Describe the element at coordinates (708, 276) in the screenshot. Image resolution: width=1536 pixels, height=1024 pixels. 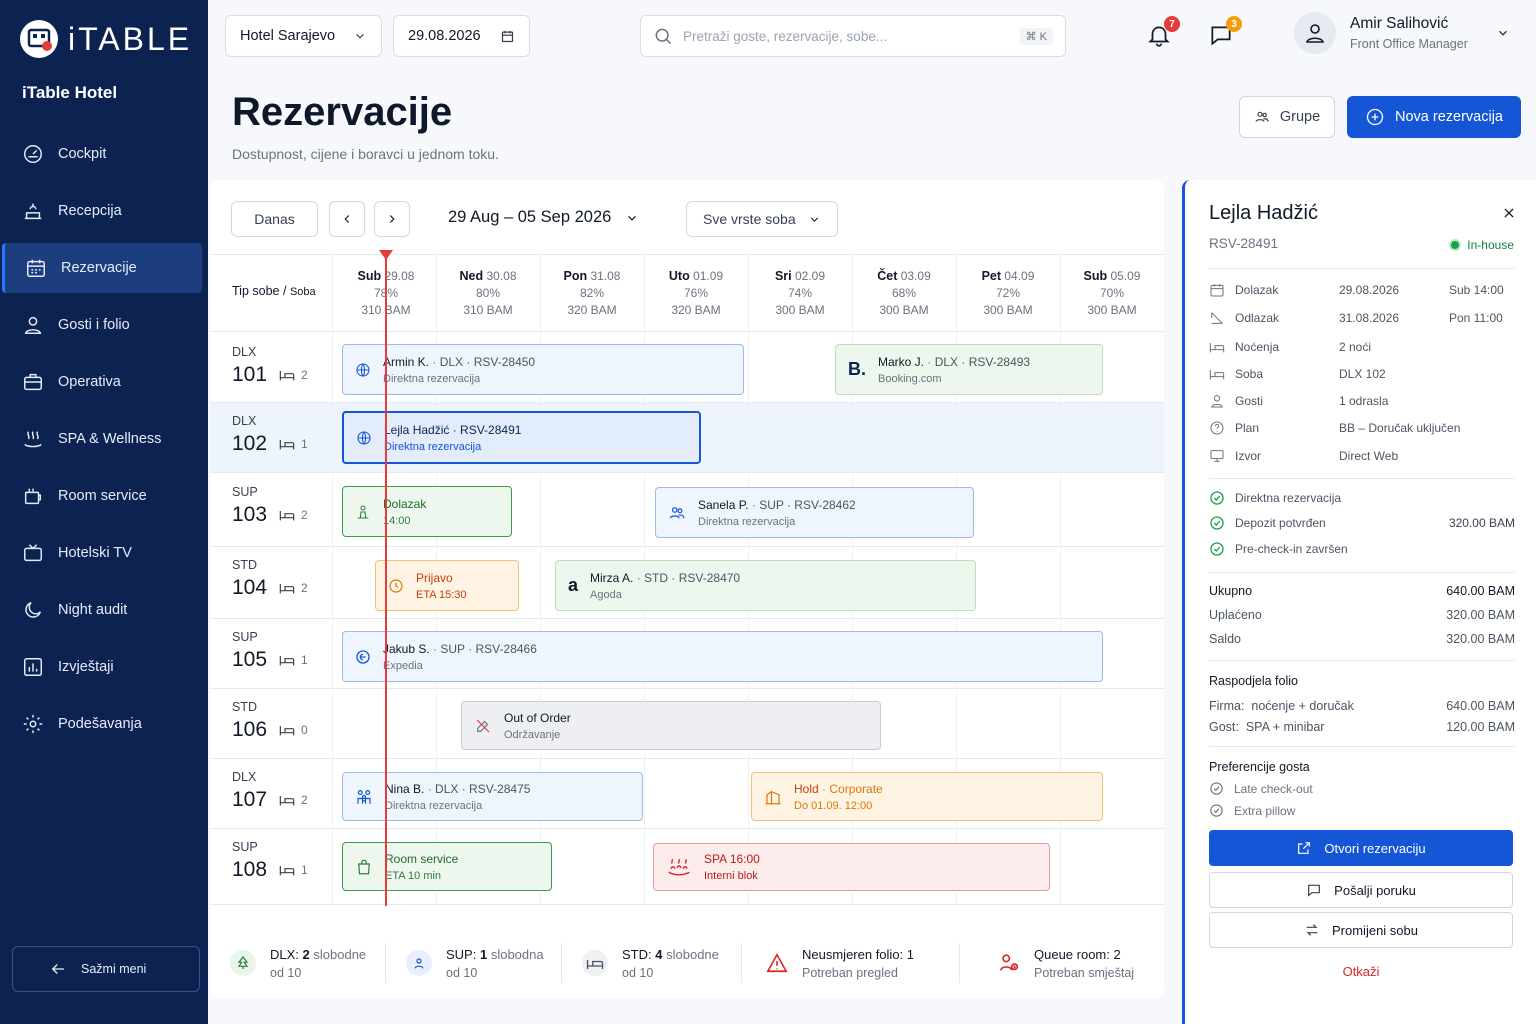
I see `day-date: 01.09` at that location.